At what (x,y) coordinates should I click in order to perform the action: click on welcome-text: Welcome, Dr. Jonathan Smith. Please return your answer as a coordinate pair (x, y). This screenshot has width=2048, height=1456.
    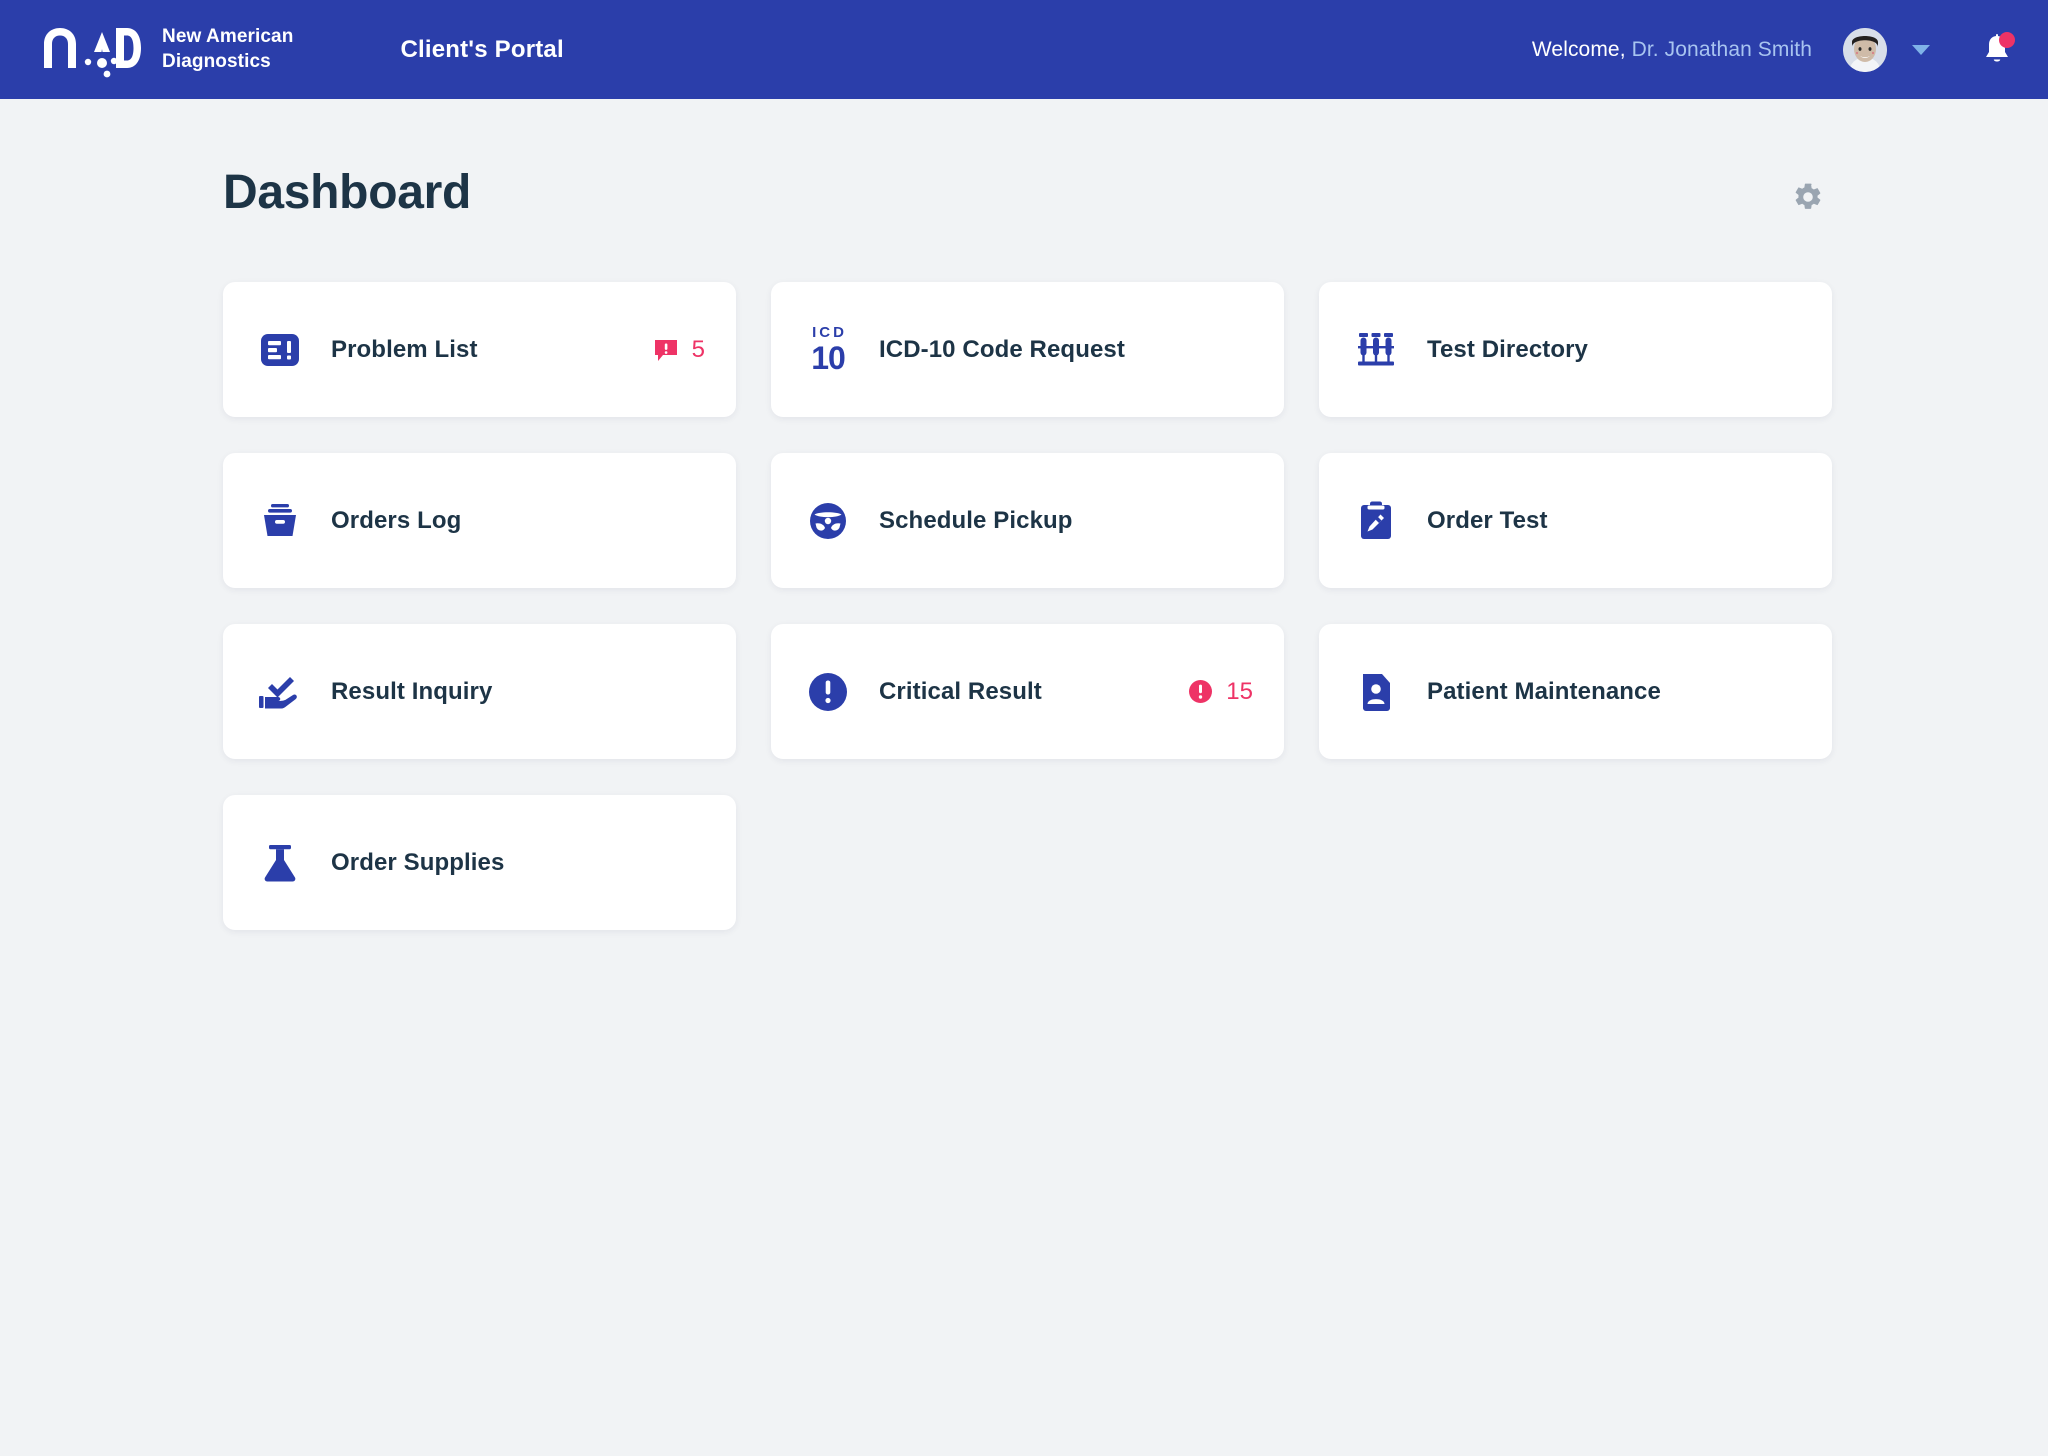
    Looking at the image, I should click on (1672, 50).